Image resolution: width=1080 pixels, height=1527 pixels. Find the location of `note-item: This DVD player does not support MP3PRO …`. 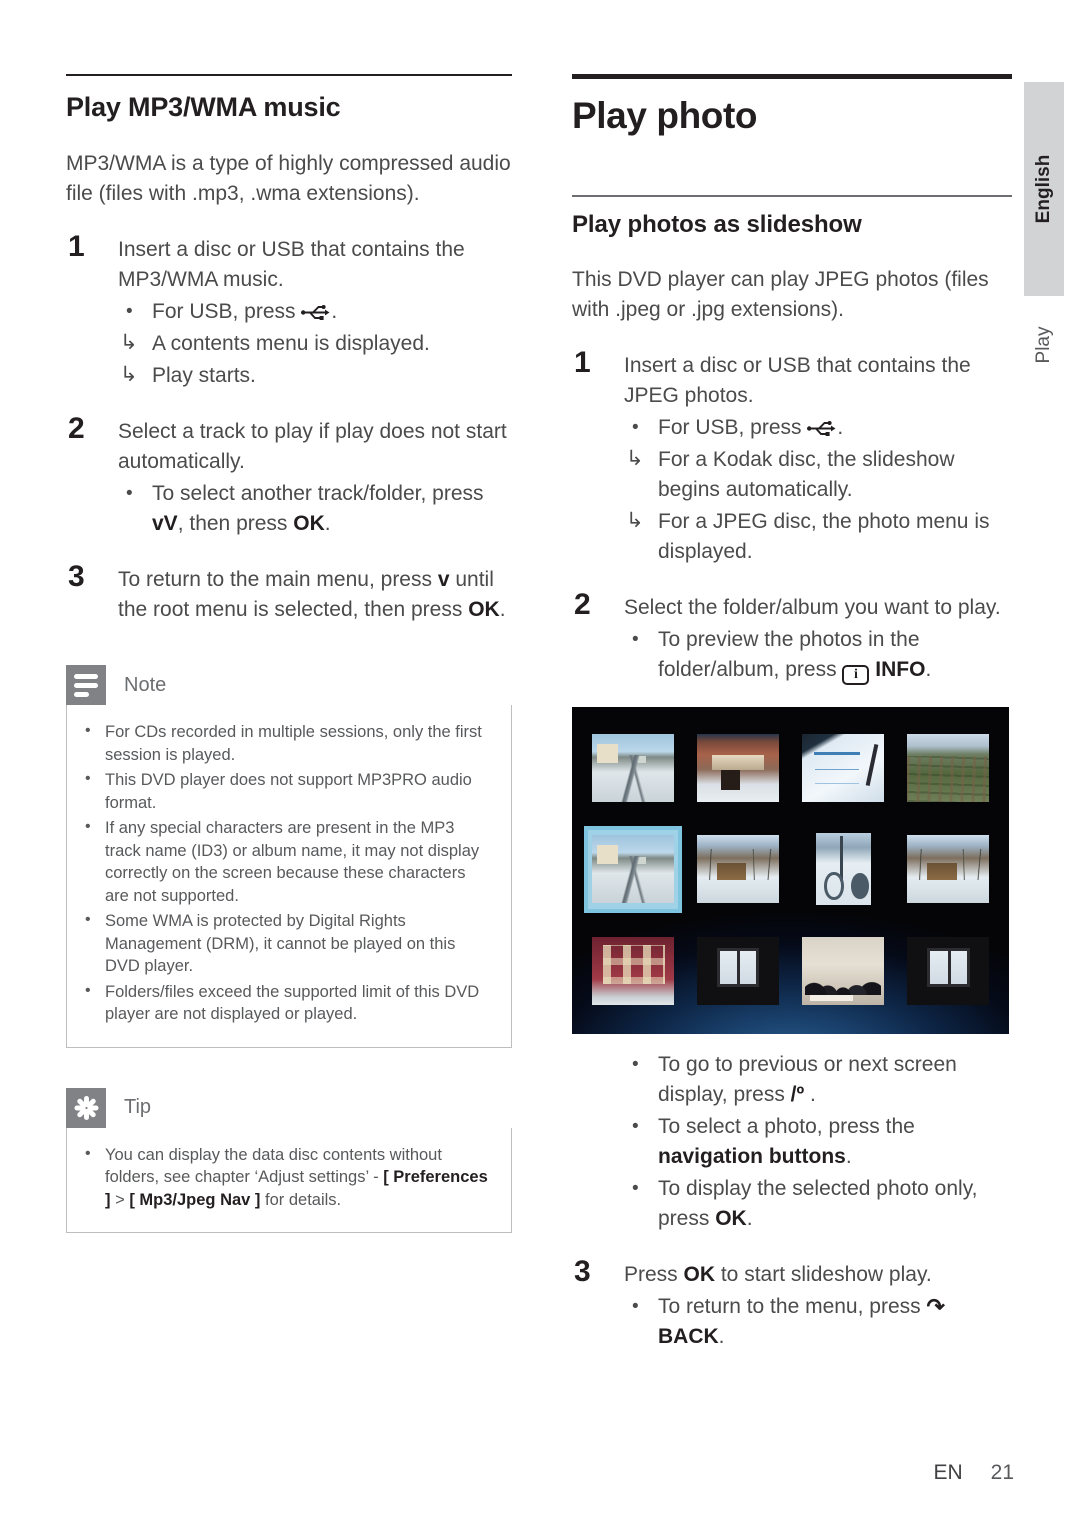

note-item: This DVD player does not support MP3PRO … is located at coordinates (285, 791).